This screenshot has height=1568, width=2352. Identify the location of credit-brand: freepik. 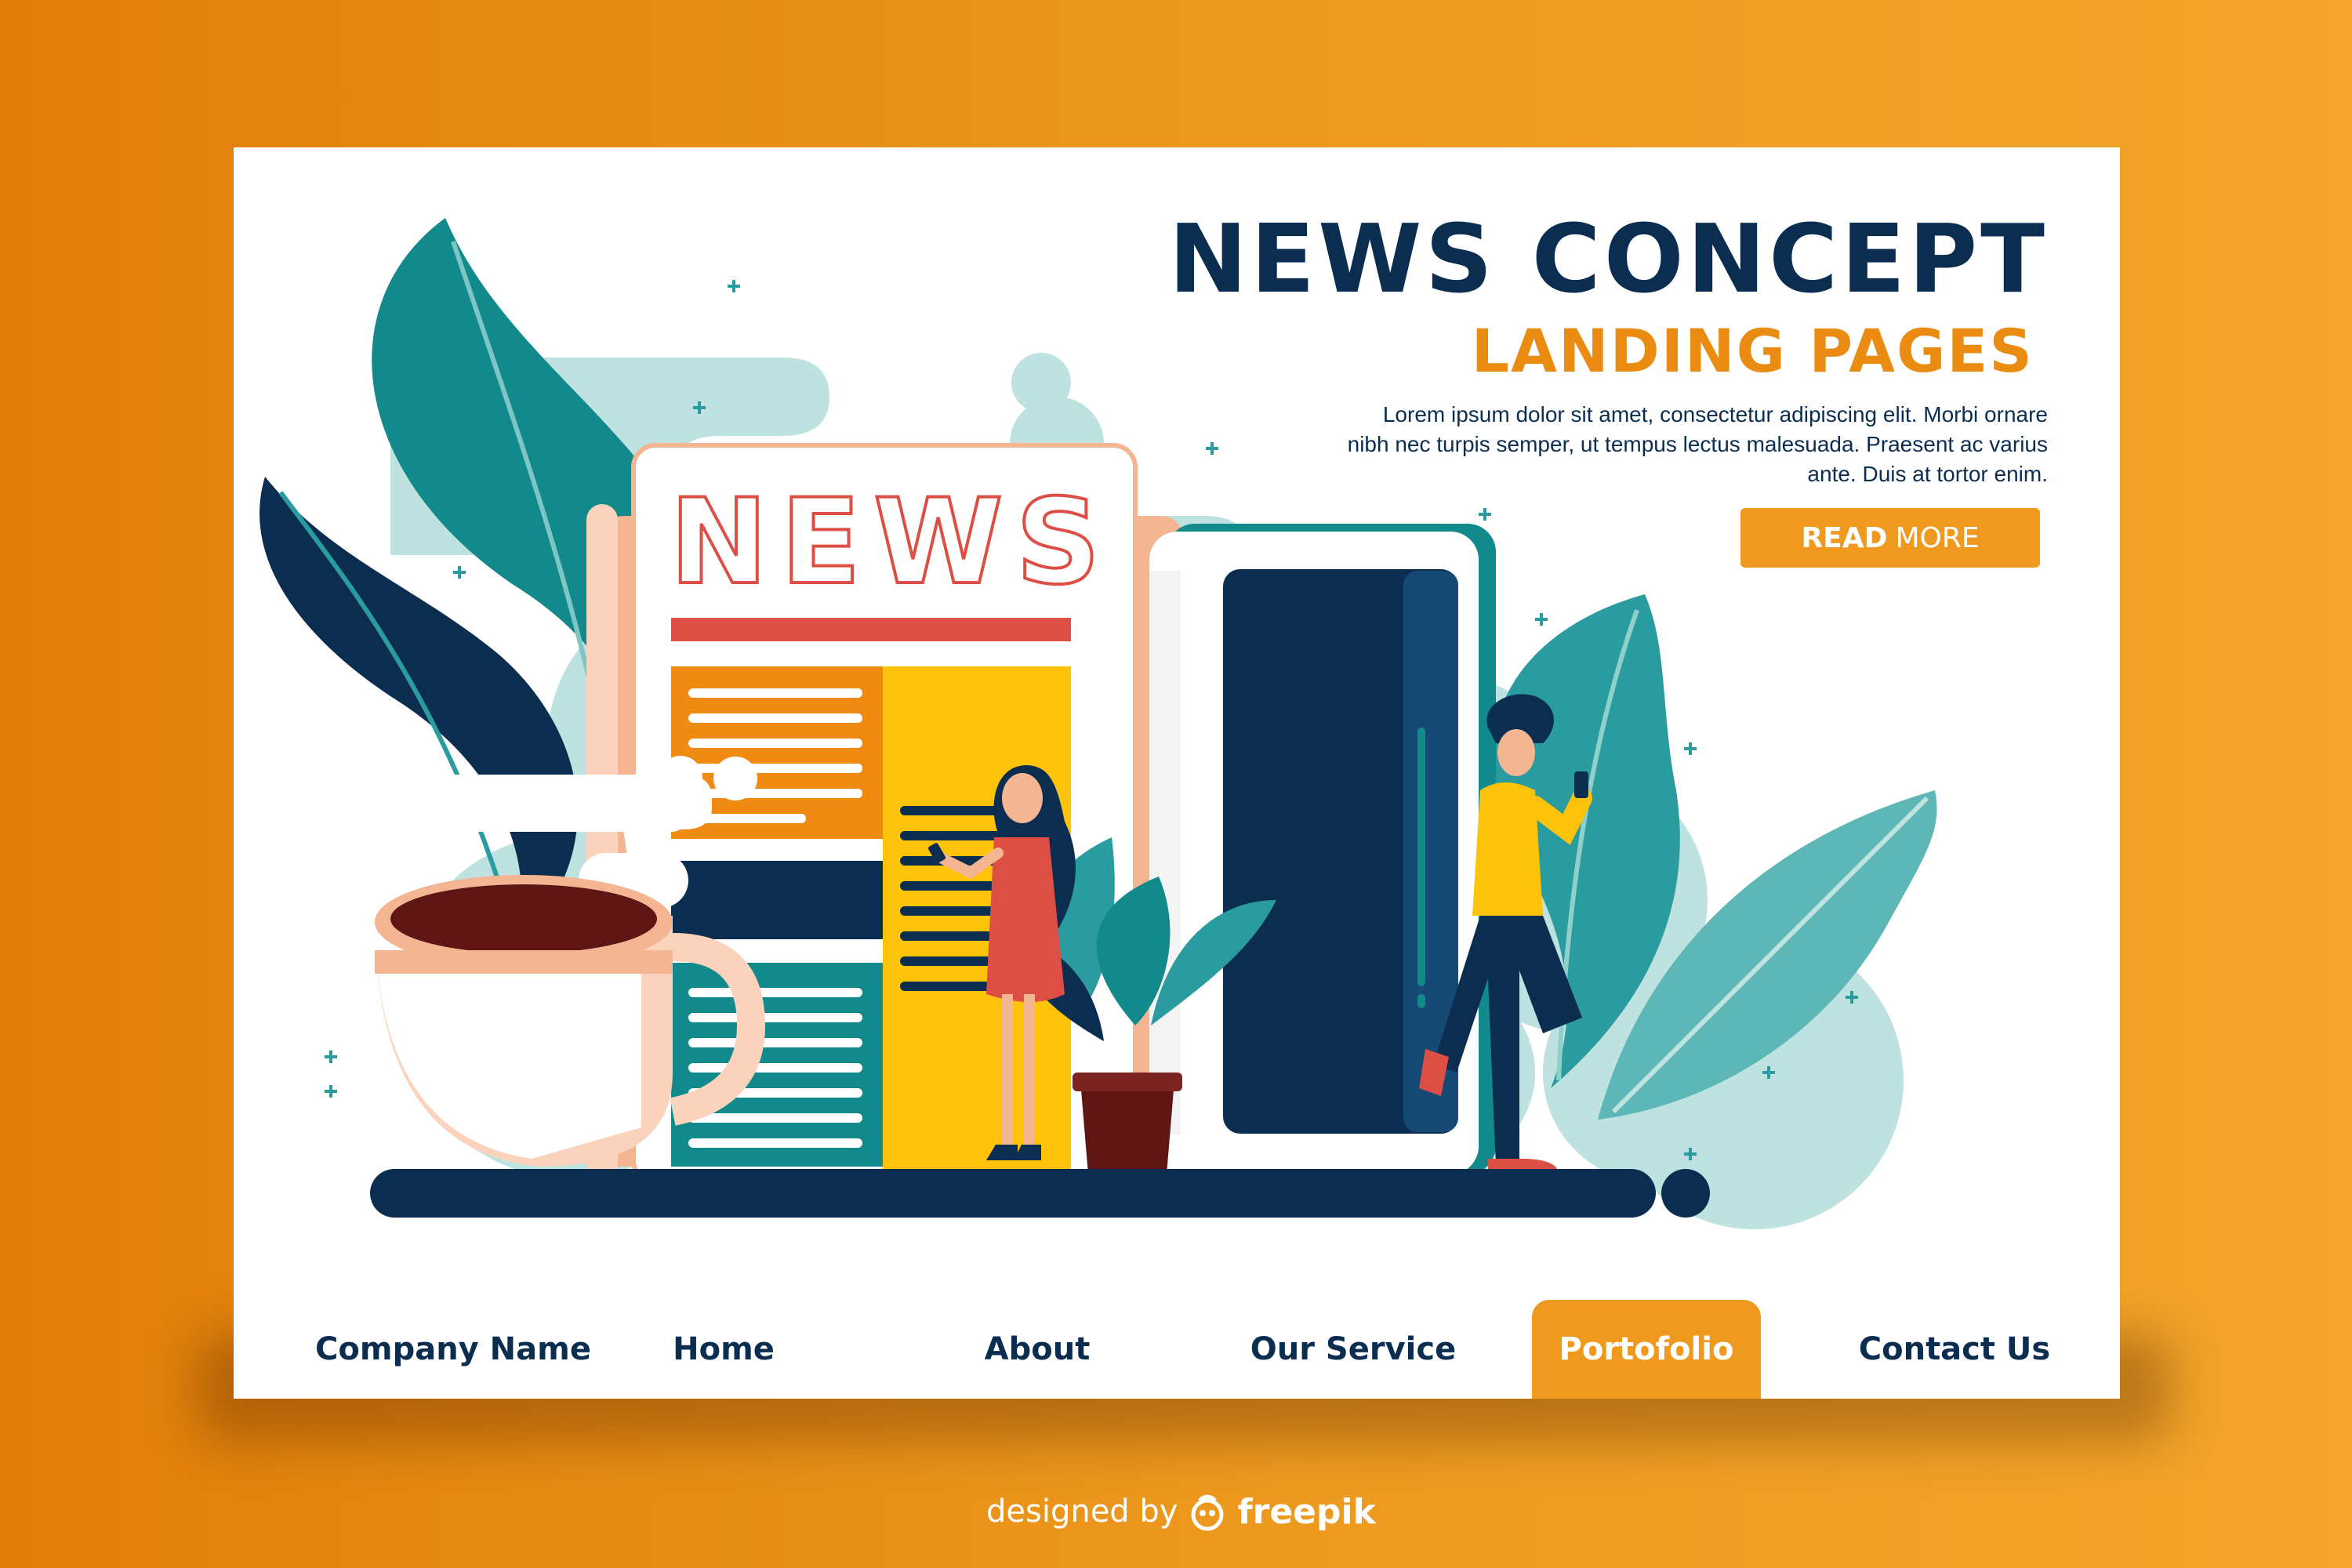
(1306, 1511).